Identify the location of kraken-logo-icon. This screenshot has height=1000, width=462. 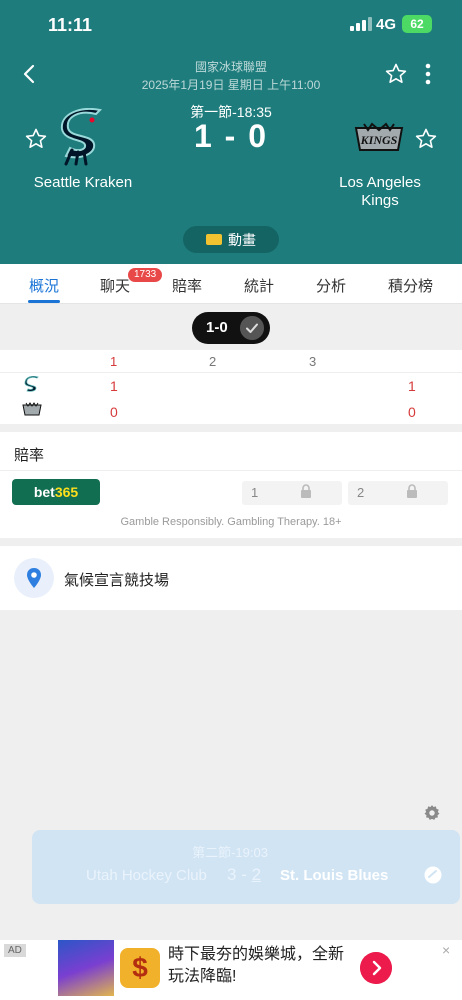
(82, 137).